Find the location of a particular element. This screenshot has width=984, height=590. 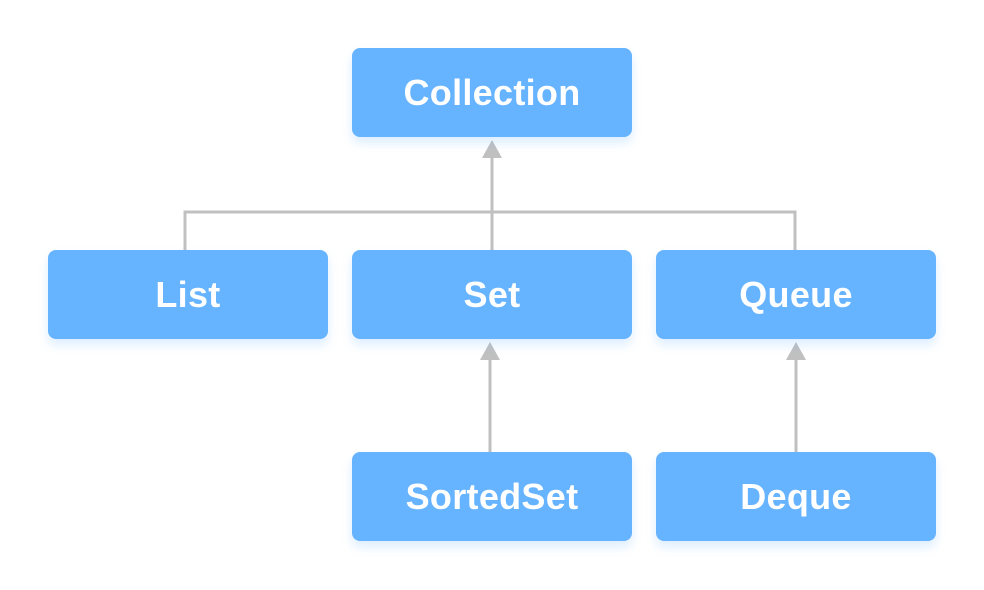

node-label: SortedSet is located at coordinates (492, 496).